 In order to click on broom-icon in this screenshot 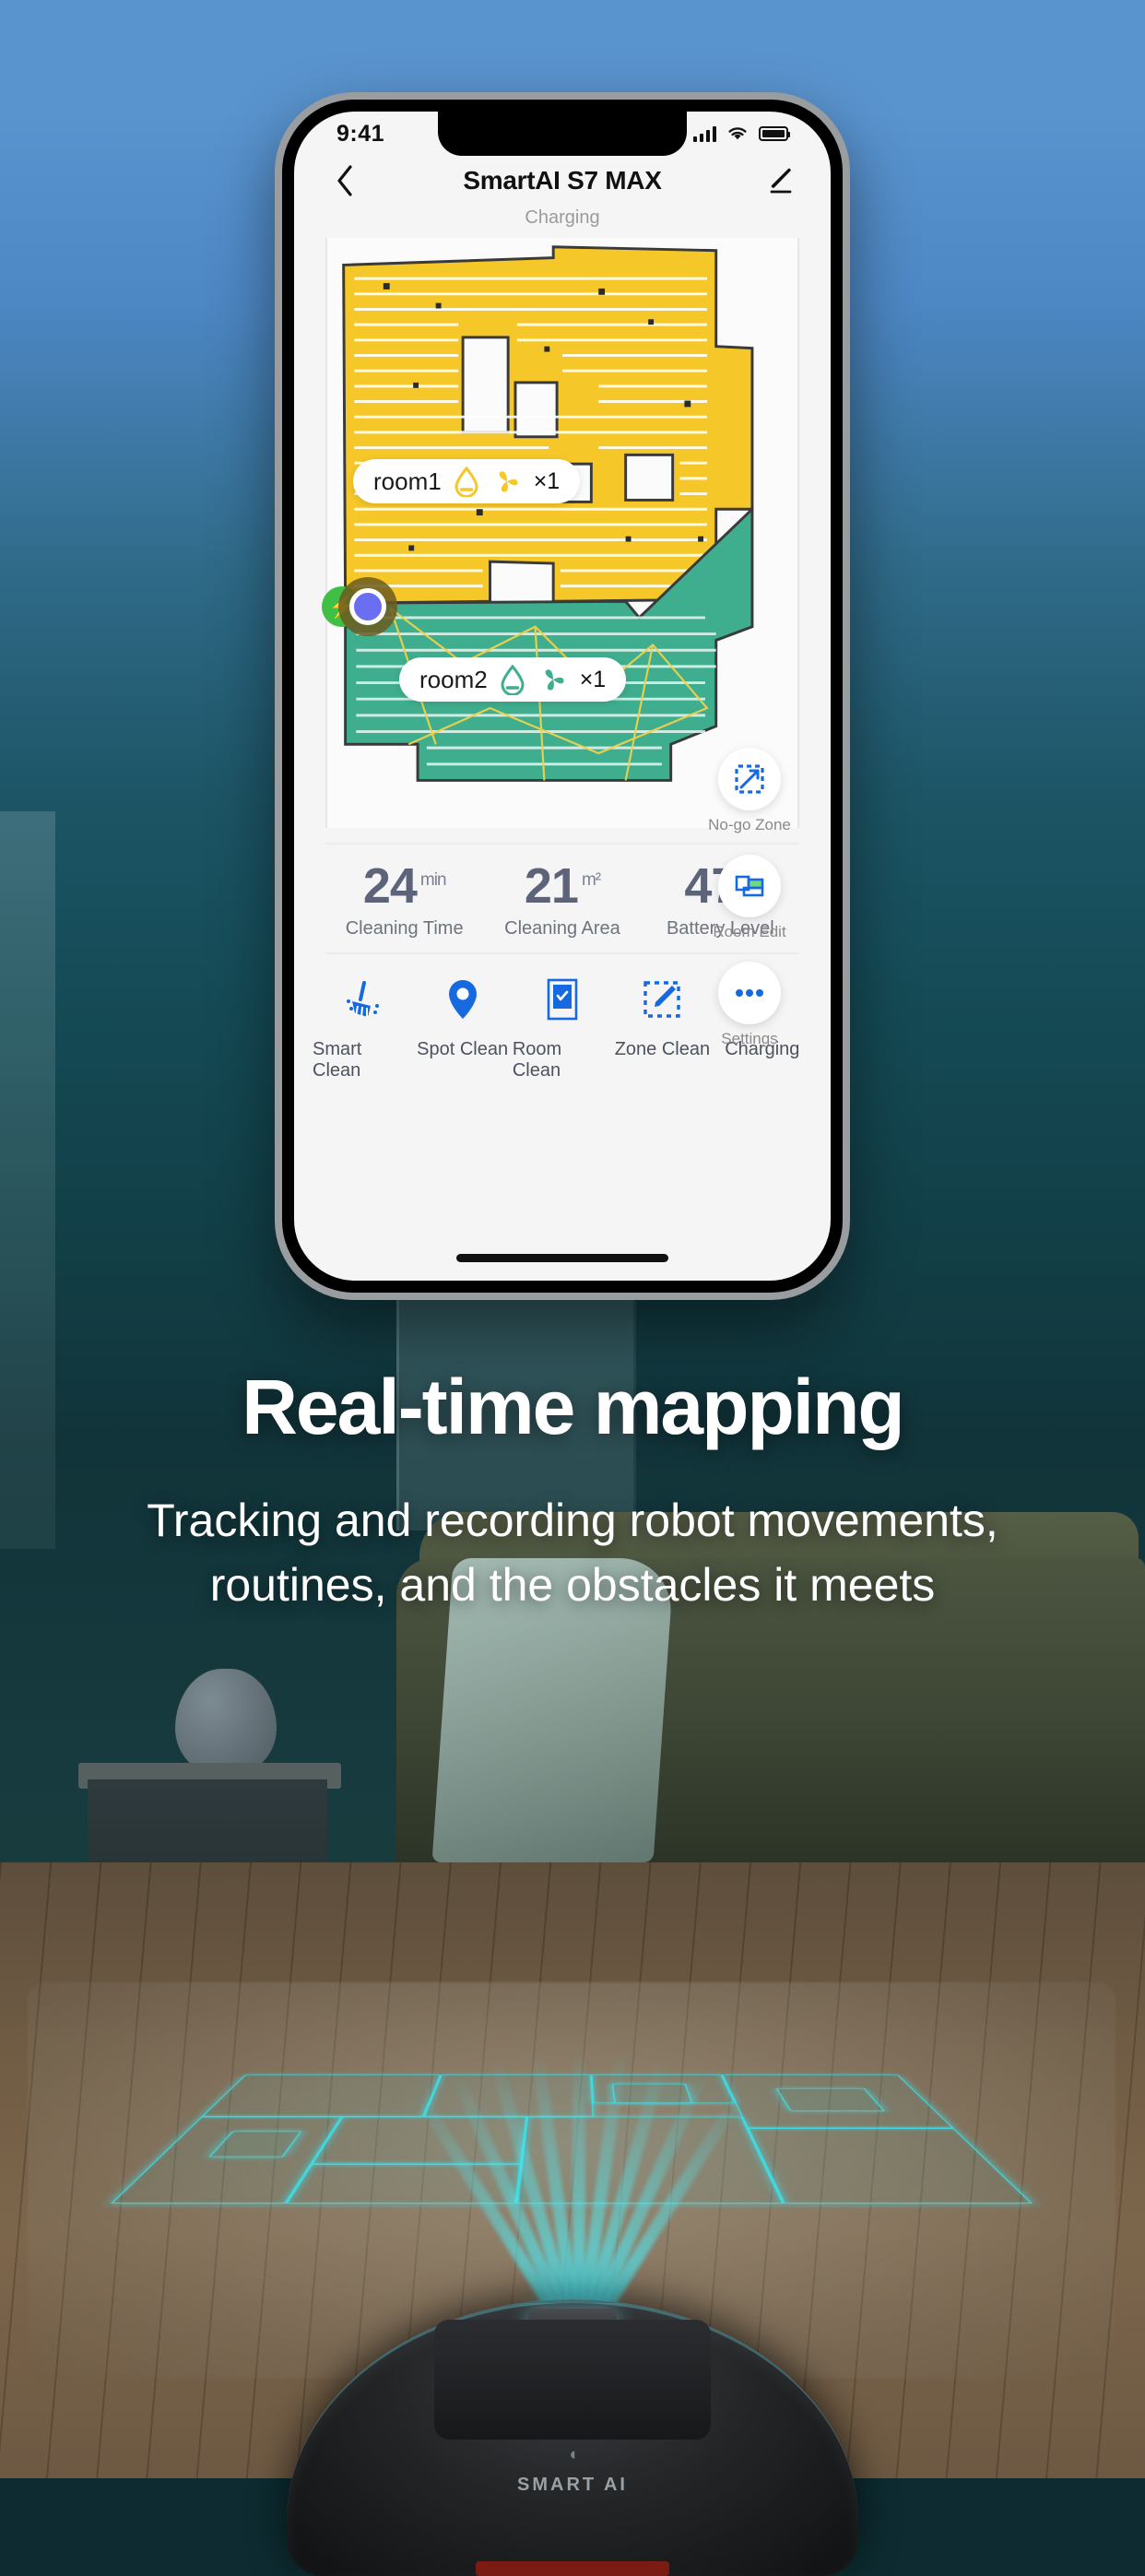, I will do `click(363, 1000)`.